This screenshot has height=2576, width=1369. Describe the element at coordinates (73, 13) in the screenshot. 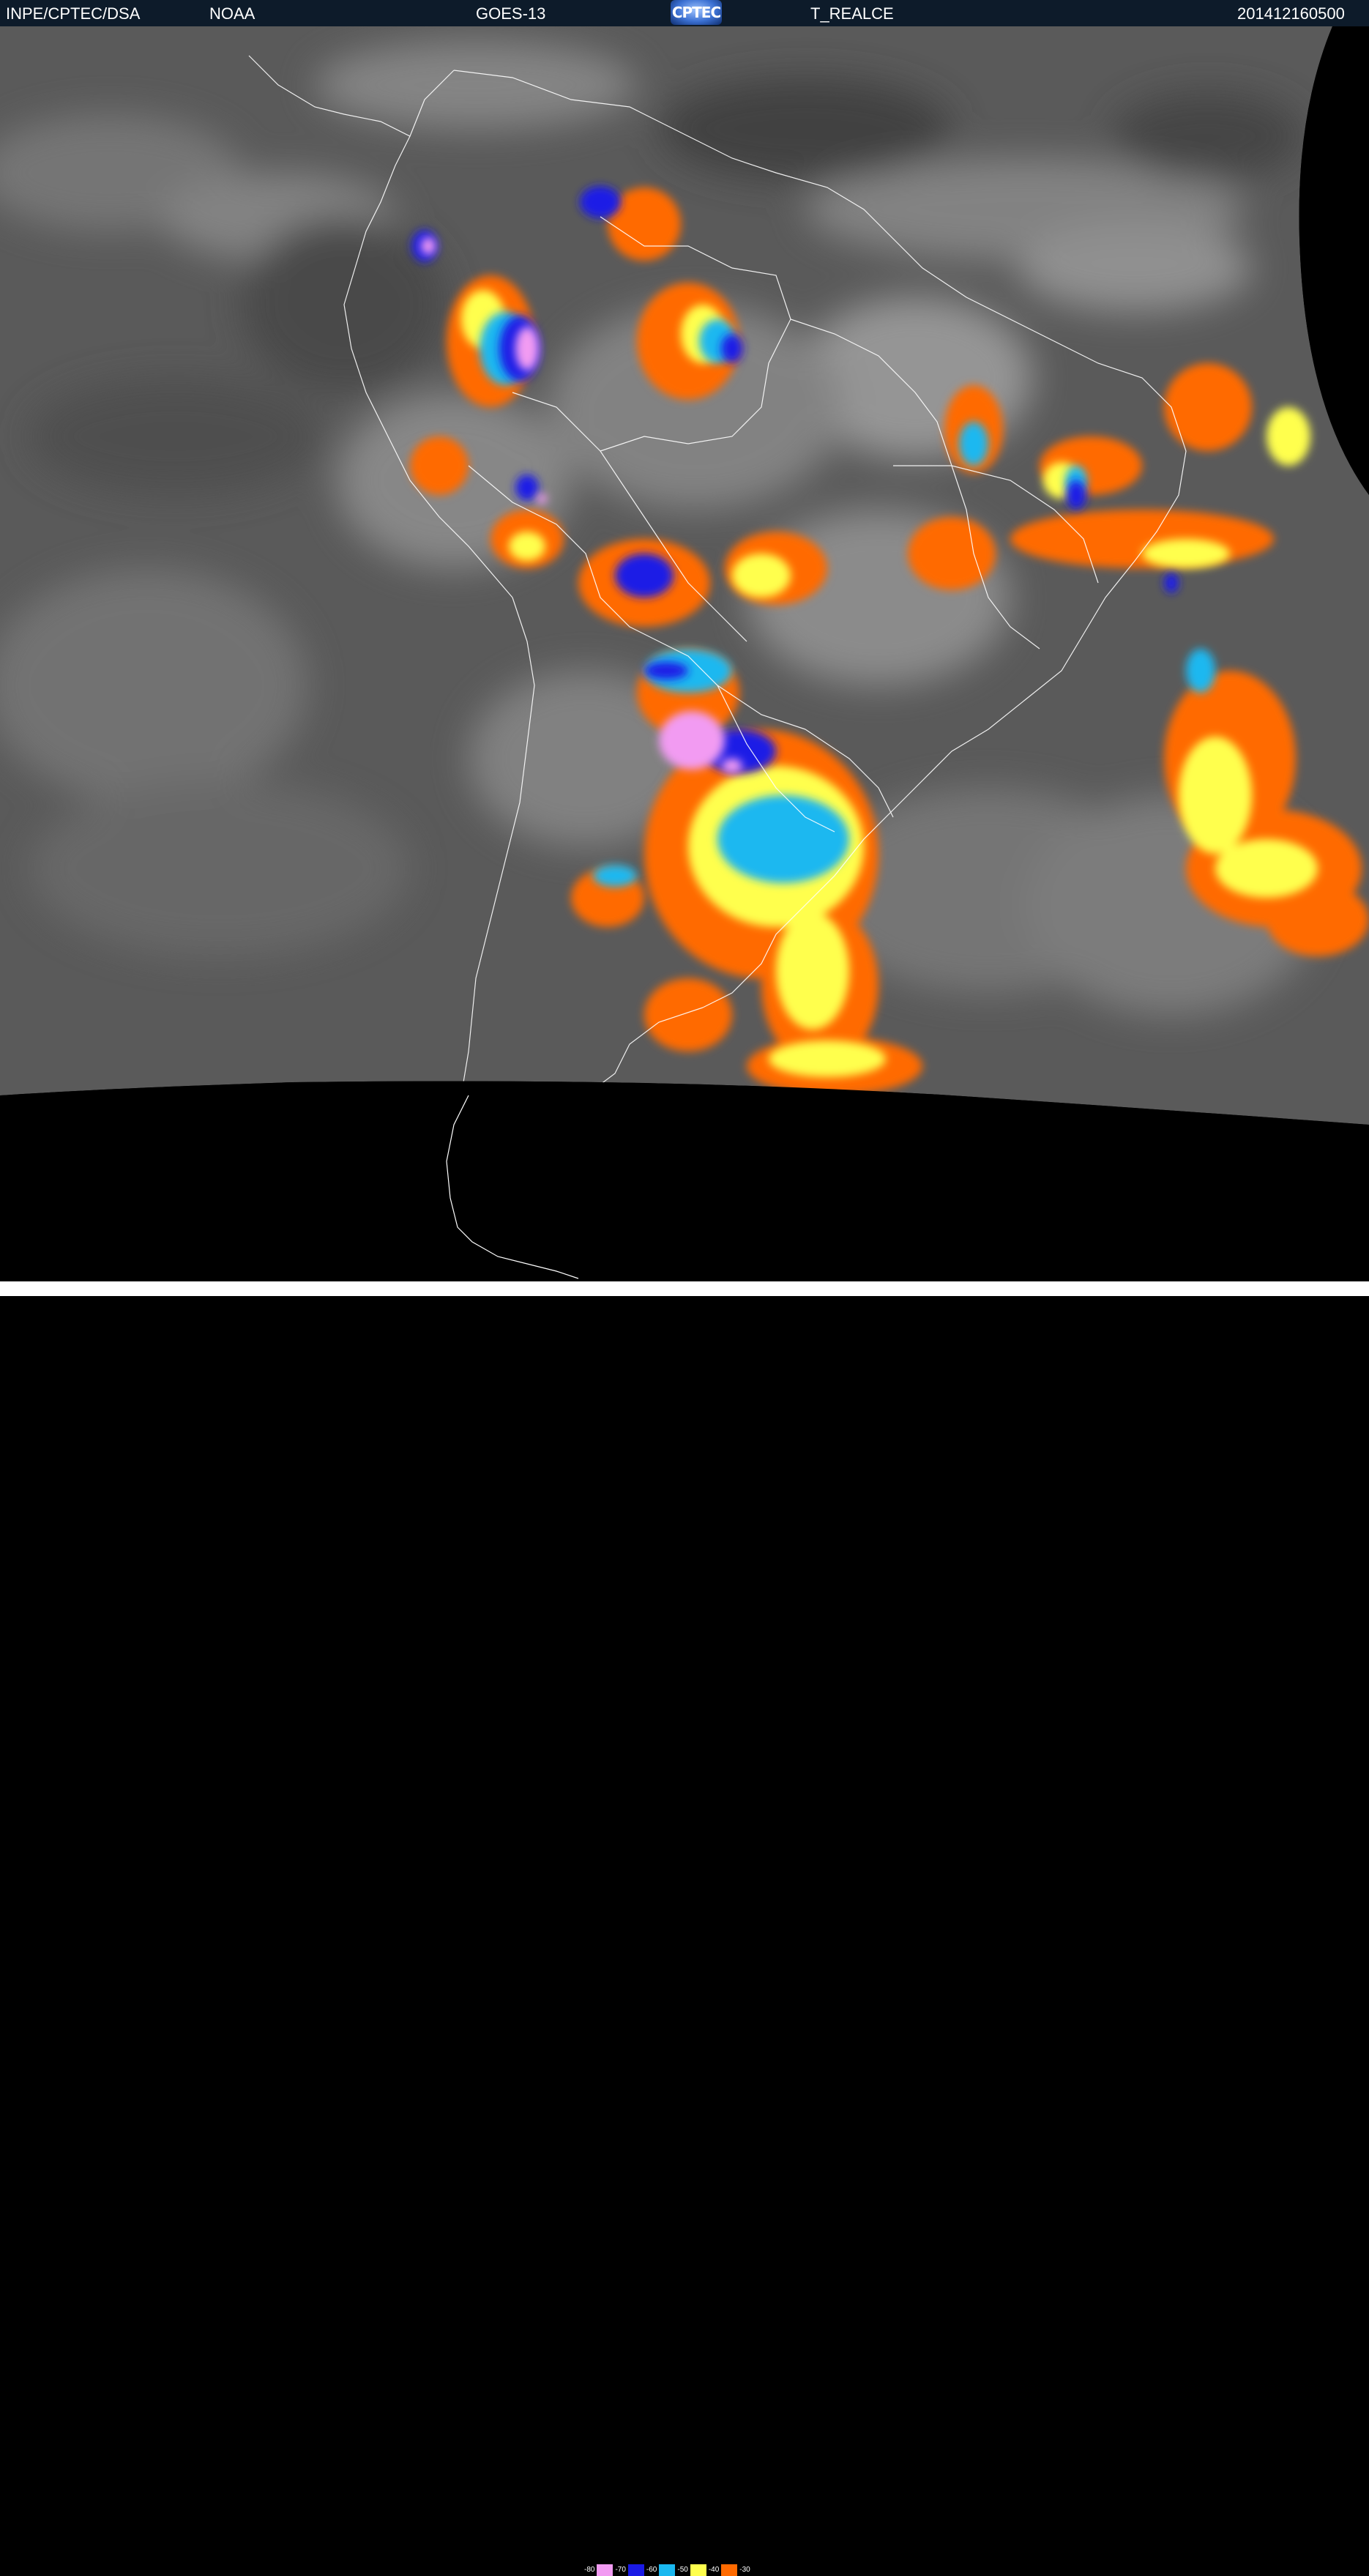

I see `institution-label: INPE/CPTEC/DSA` at that location.